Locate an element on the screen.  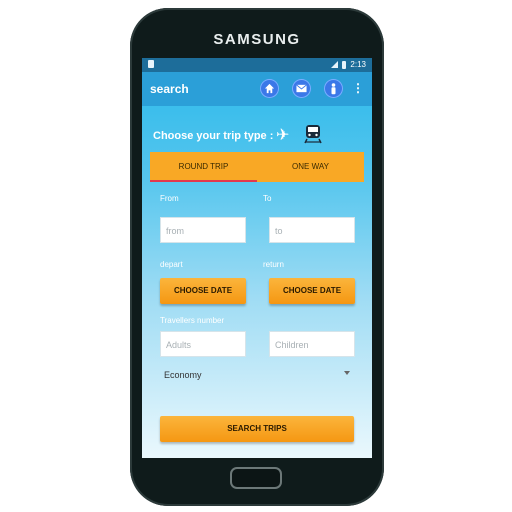
airplane-icon: ✈ is located at coordinates (282, 135).